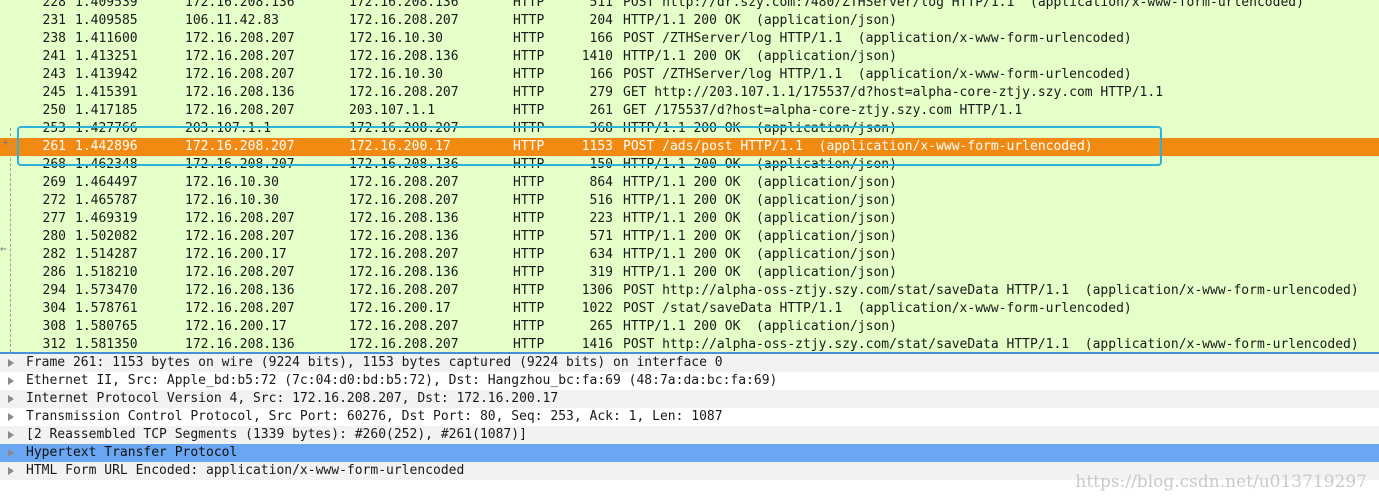  I want to click on packet-len-cell: 279, so click(601, 92).